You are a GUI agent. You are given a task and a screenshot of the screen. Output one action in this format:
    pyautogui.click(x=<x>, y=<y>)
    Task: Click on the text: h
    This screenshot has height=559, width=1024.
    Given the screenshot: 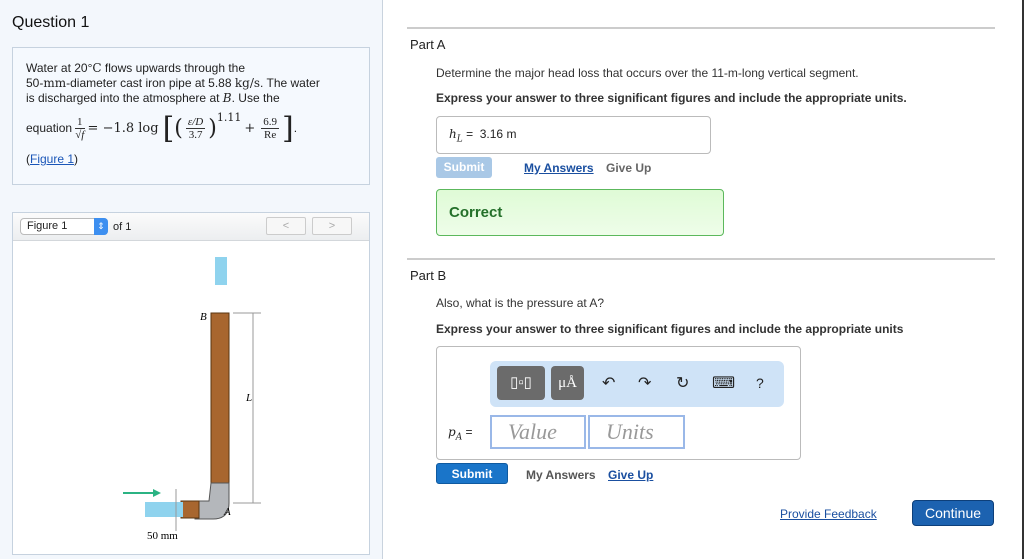 What is the action you would take?
    pyautogui.click(x=453, y=134)
    